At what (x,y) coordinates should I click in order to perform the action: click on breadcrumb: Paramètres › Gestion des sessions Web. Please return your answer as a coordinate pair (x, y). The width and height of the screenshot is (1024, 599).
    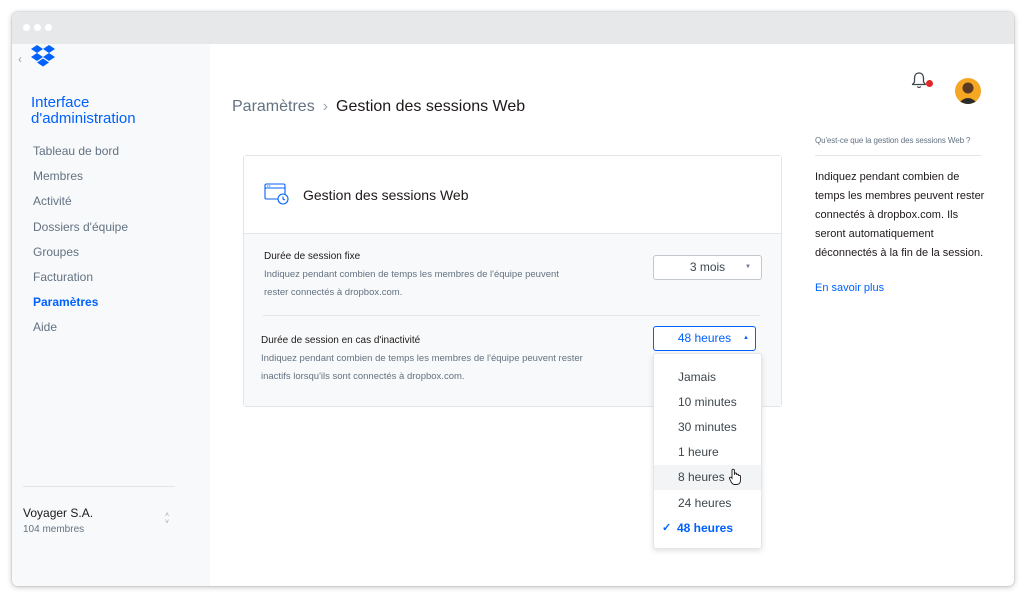
    Looking at the image, I should click on (378, 107).